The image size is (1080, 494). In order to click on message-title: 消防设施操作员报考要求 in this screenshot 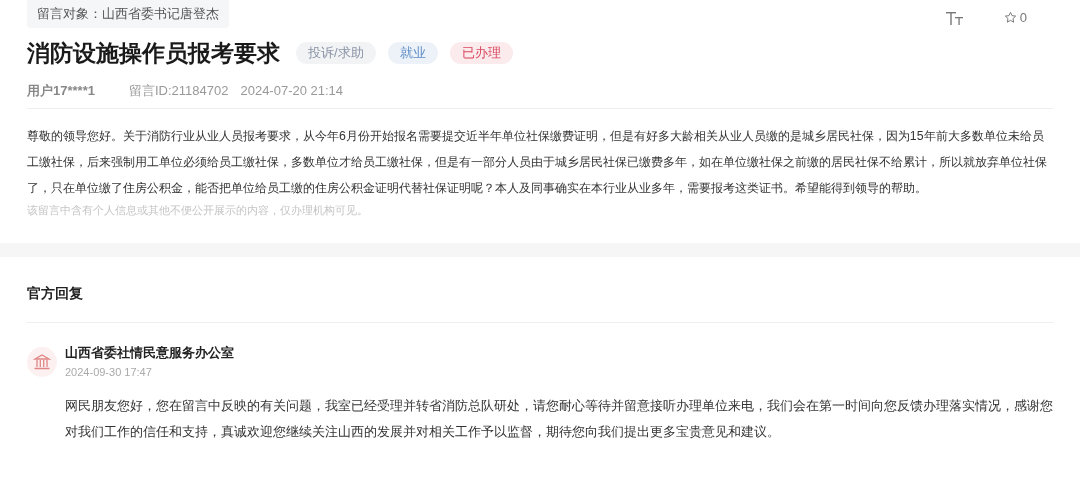, I will do `click(153, 53)`.